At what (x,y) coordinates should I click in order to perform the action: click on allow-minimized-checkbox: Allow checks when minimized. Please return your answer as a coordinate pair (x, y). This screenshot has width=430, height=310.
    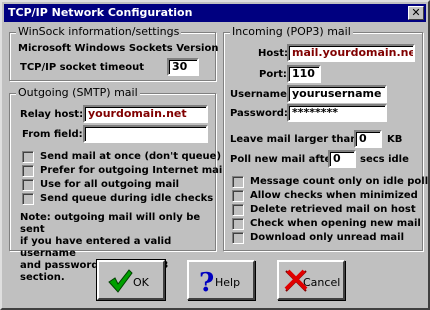
    Looking at the image, I should click on (325, 197).